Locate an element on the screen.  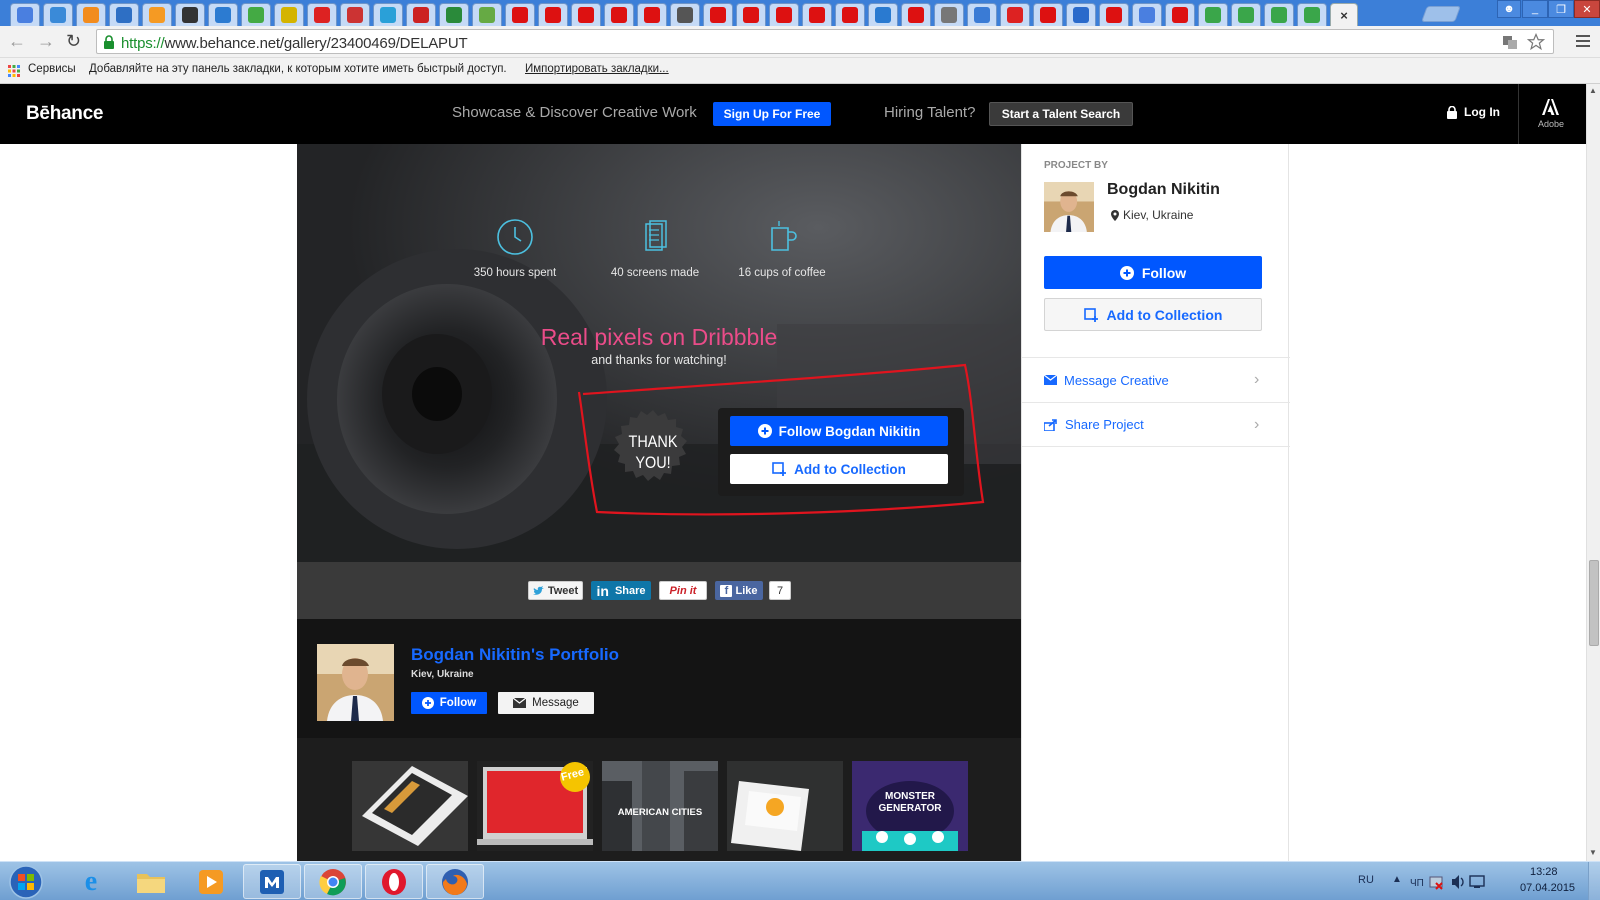
forward-icon: → is located at coordinates (46, 41).